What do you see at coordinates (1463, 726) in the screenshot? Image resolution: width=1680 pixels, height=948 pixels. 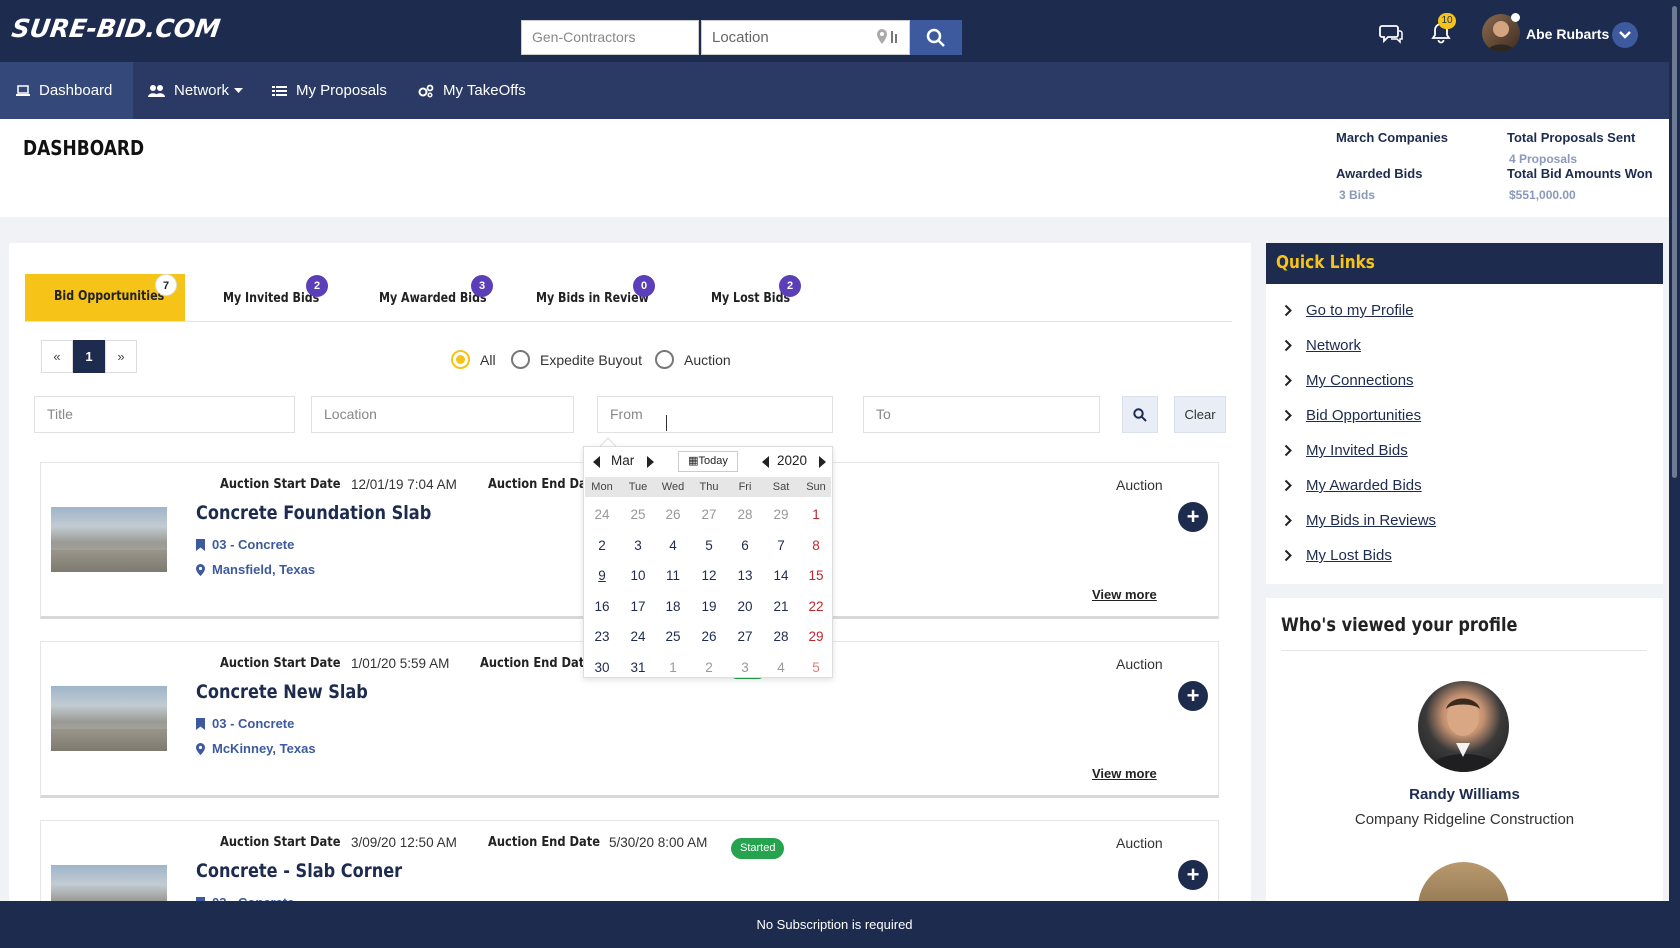 I see `viewer-avatar` at bounding box center [1463, 726].